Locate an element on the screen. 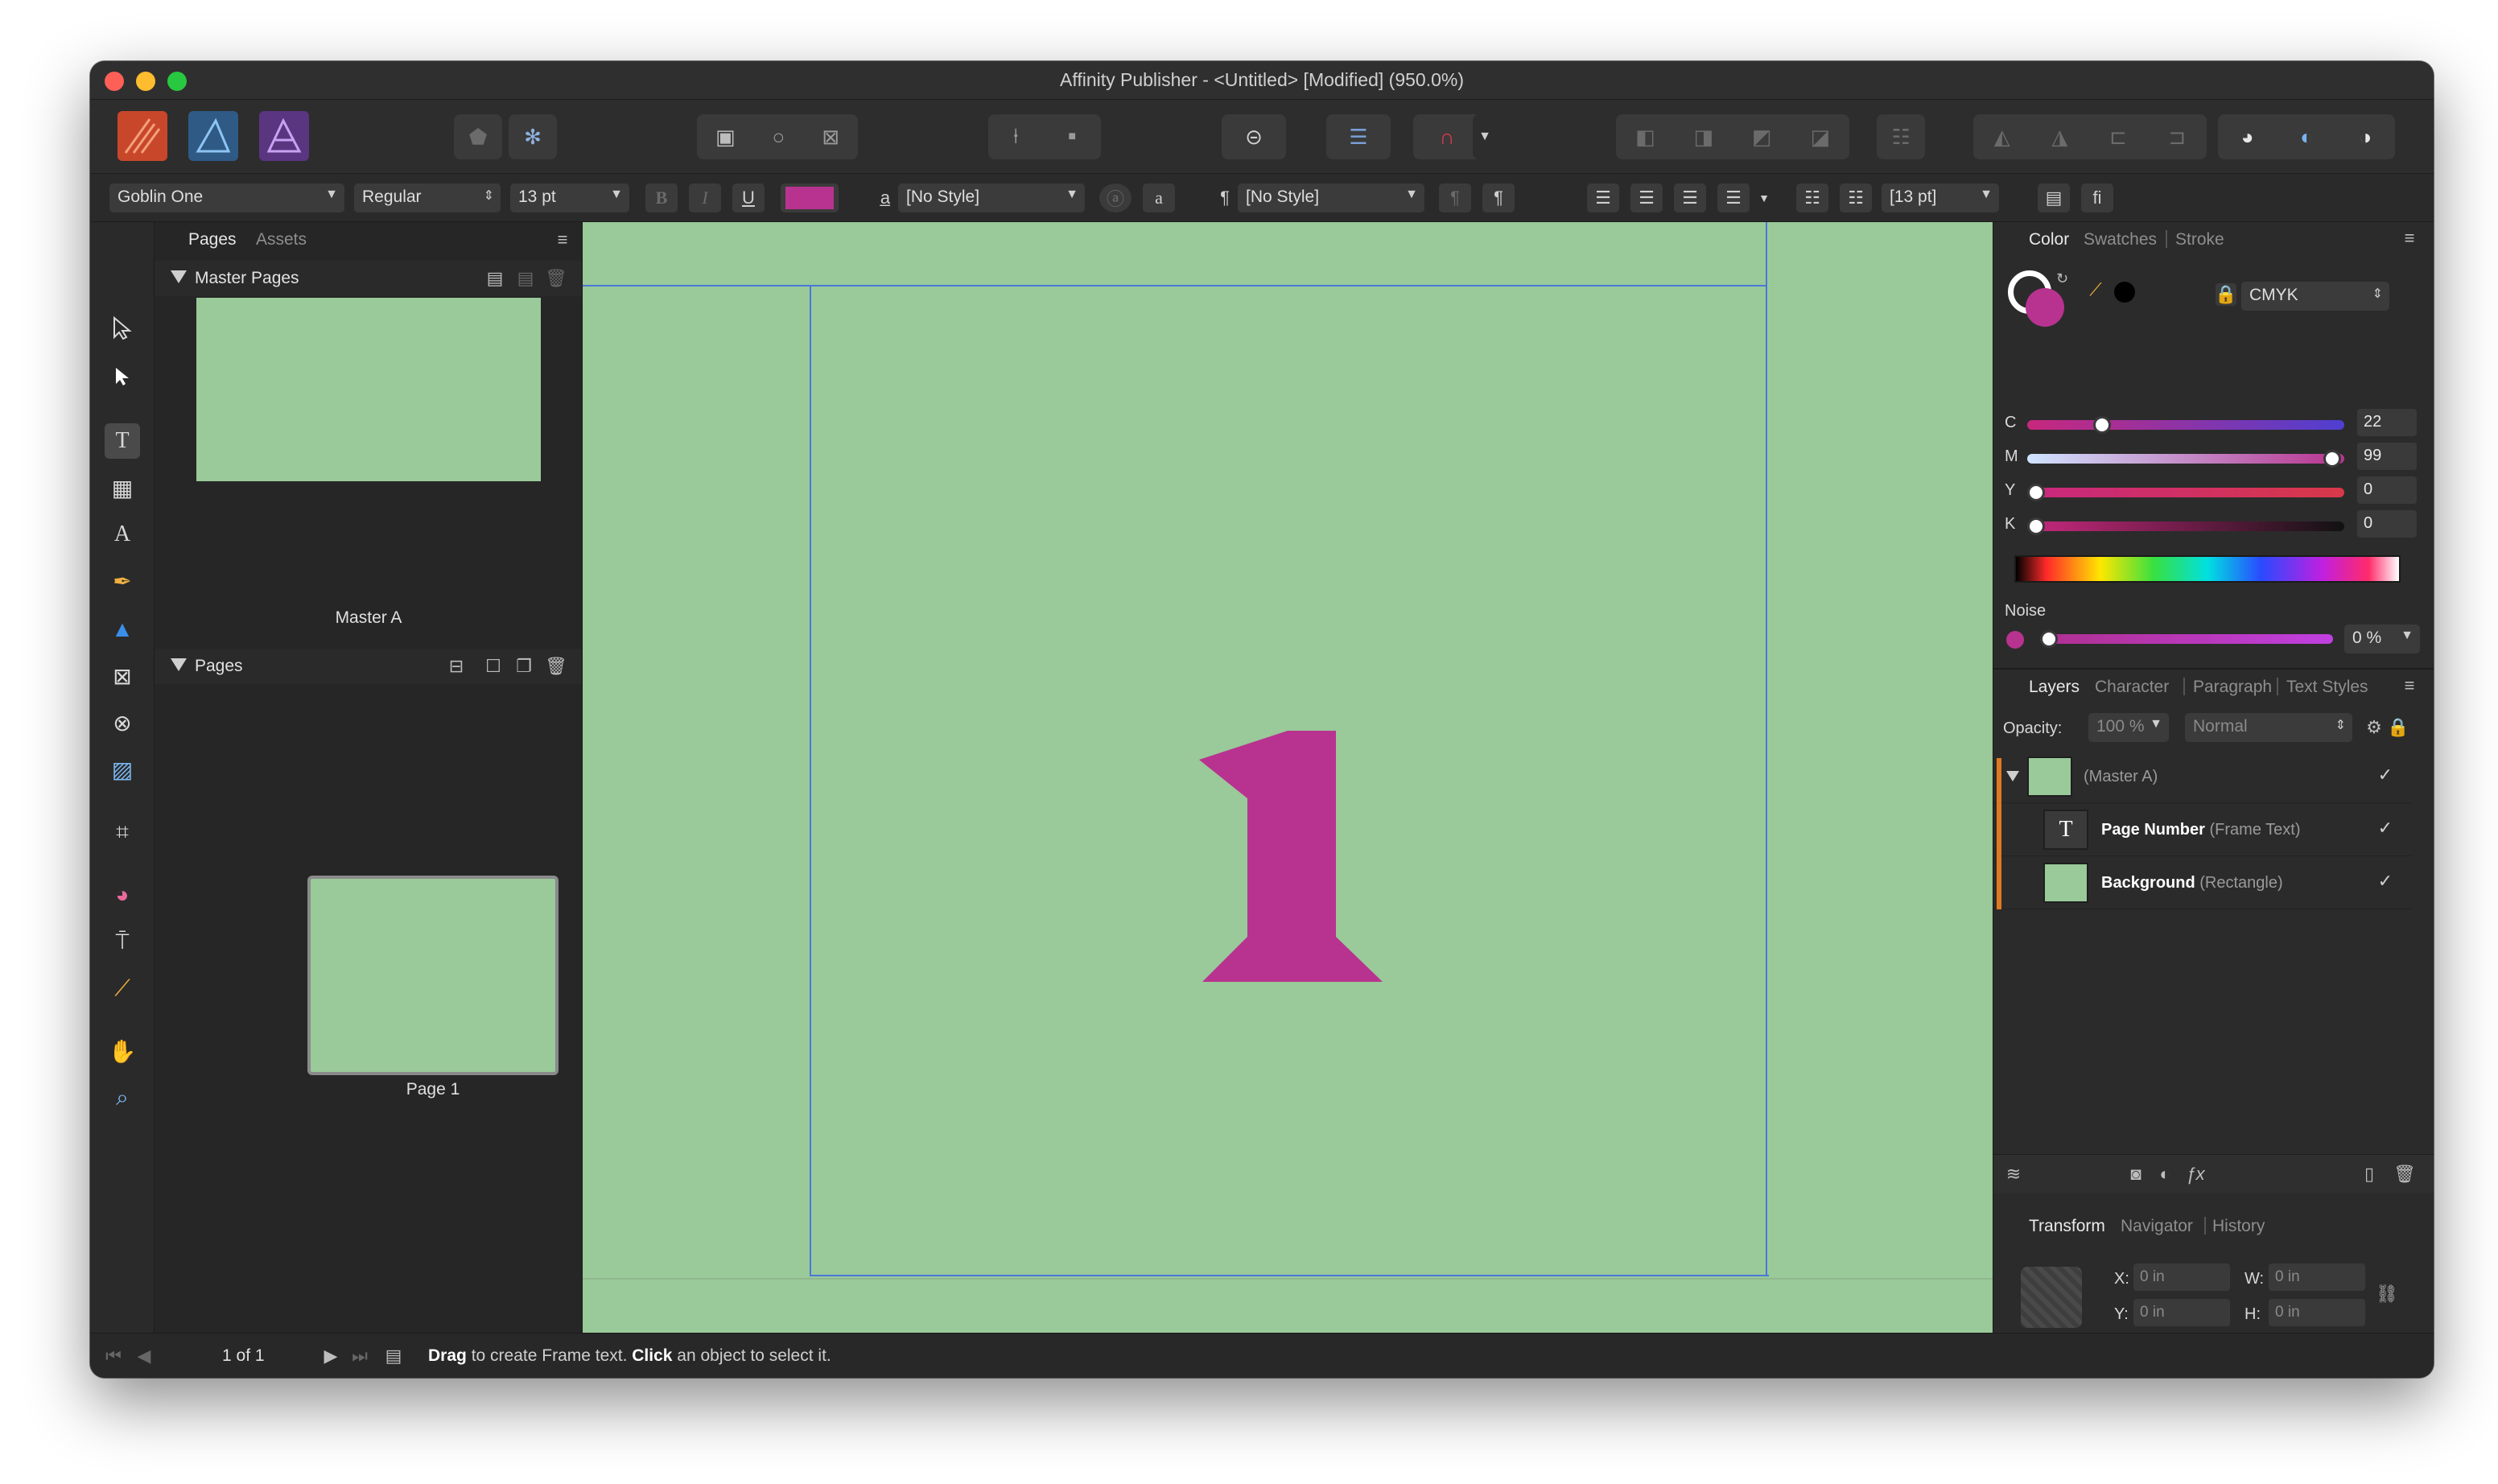 The width and height of the screenshot is (2498, 1484). noise-slider-knob is located at coordinates (2049, 639).